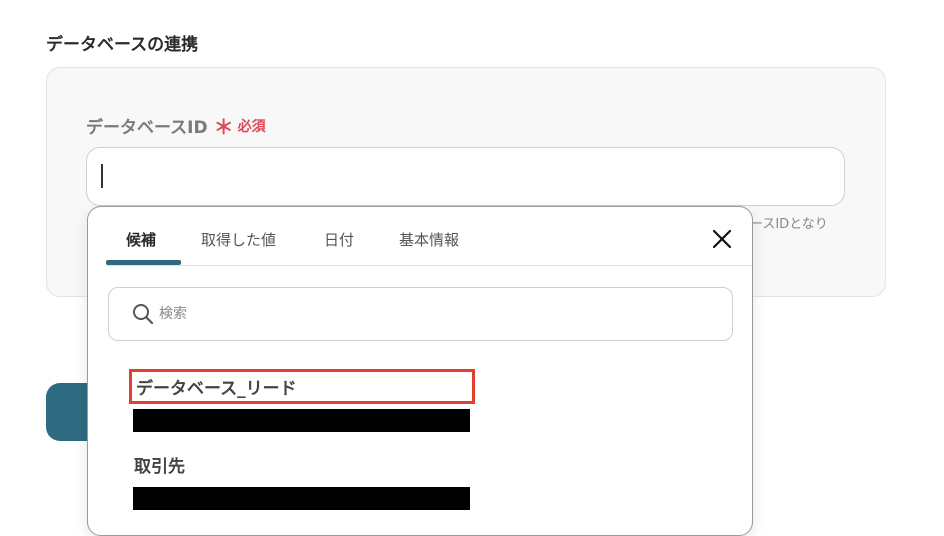 The height and width of the screenshot is (536, 944). I want to click on field-hint: ースIDとなり, so click(789, 224).